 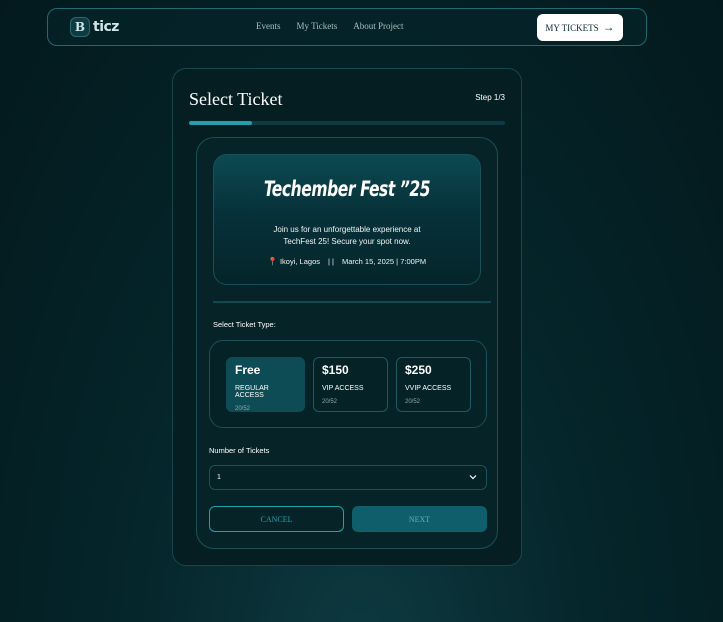 I want to click on ticket-name: VIP ACCESS, so click(x=343, y=388).